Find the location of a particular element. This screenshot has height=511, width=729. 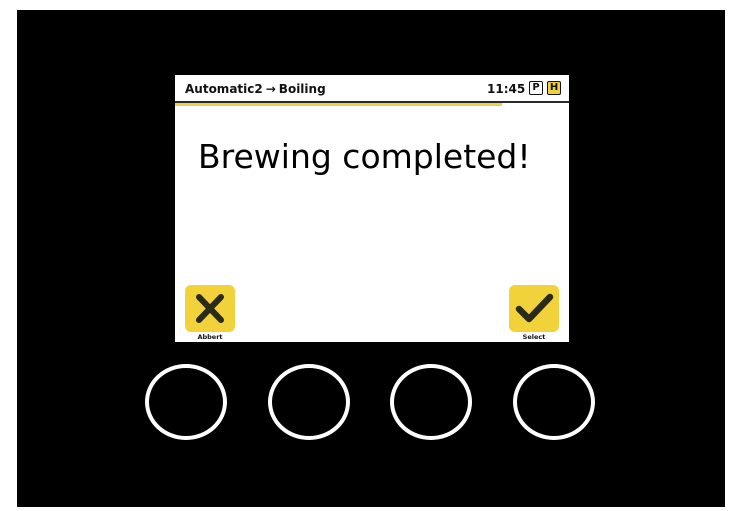

breadcrumb: Automatic2 → Boiling is located at coordinates (255, 89).